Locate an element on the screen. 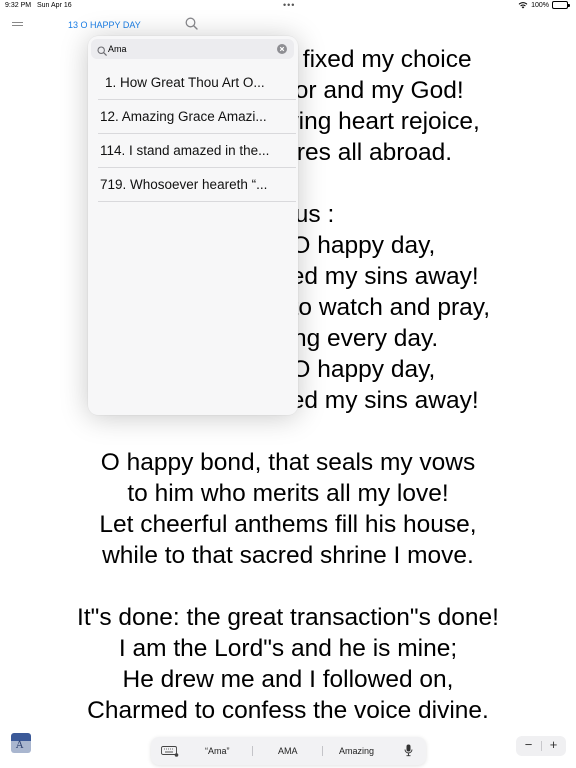 This screenshot has width=576, height=768. lyrics-line: It"s done: the great transaction"s done! is located at coordinates (288, 617).